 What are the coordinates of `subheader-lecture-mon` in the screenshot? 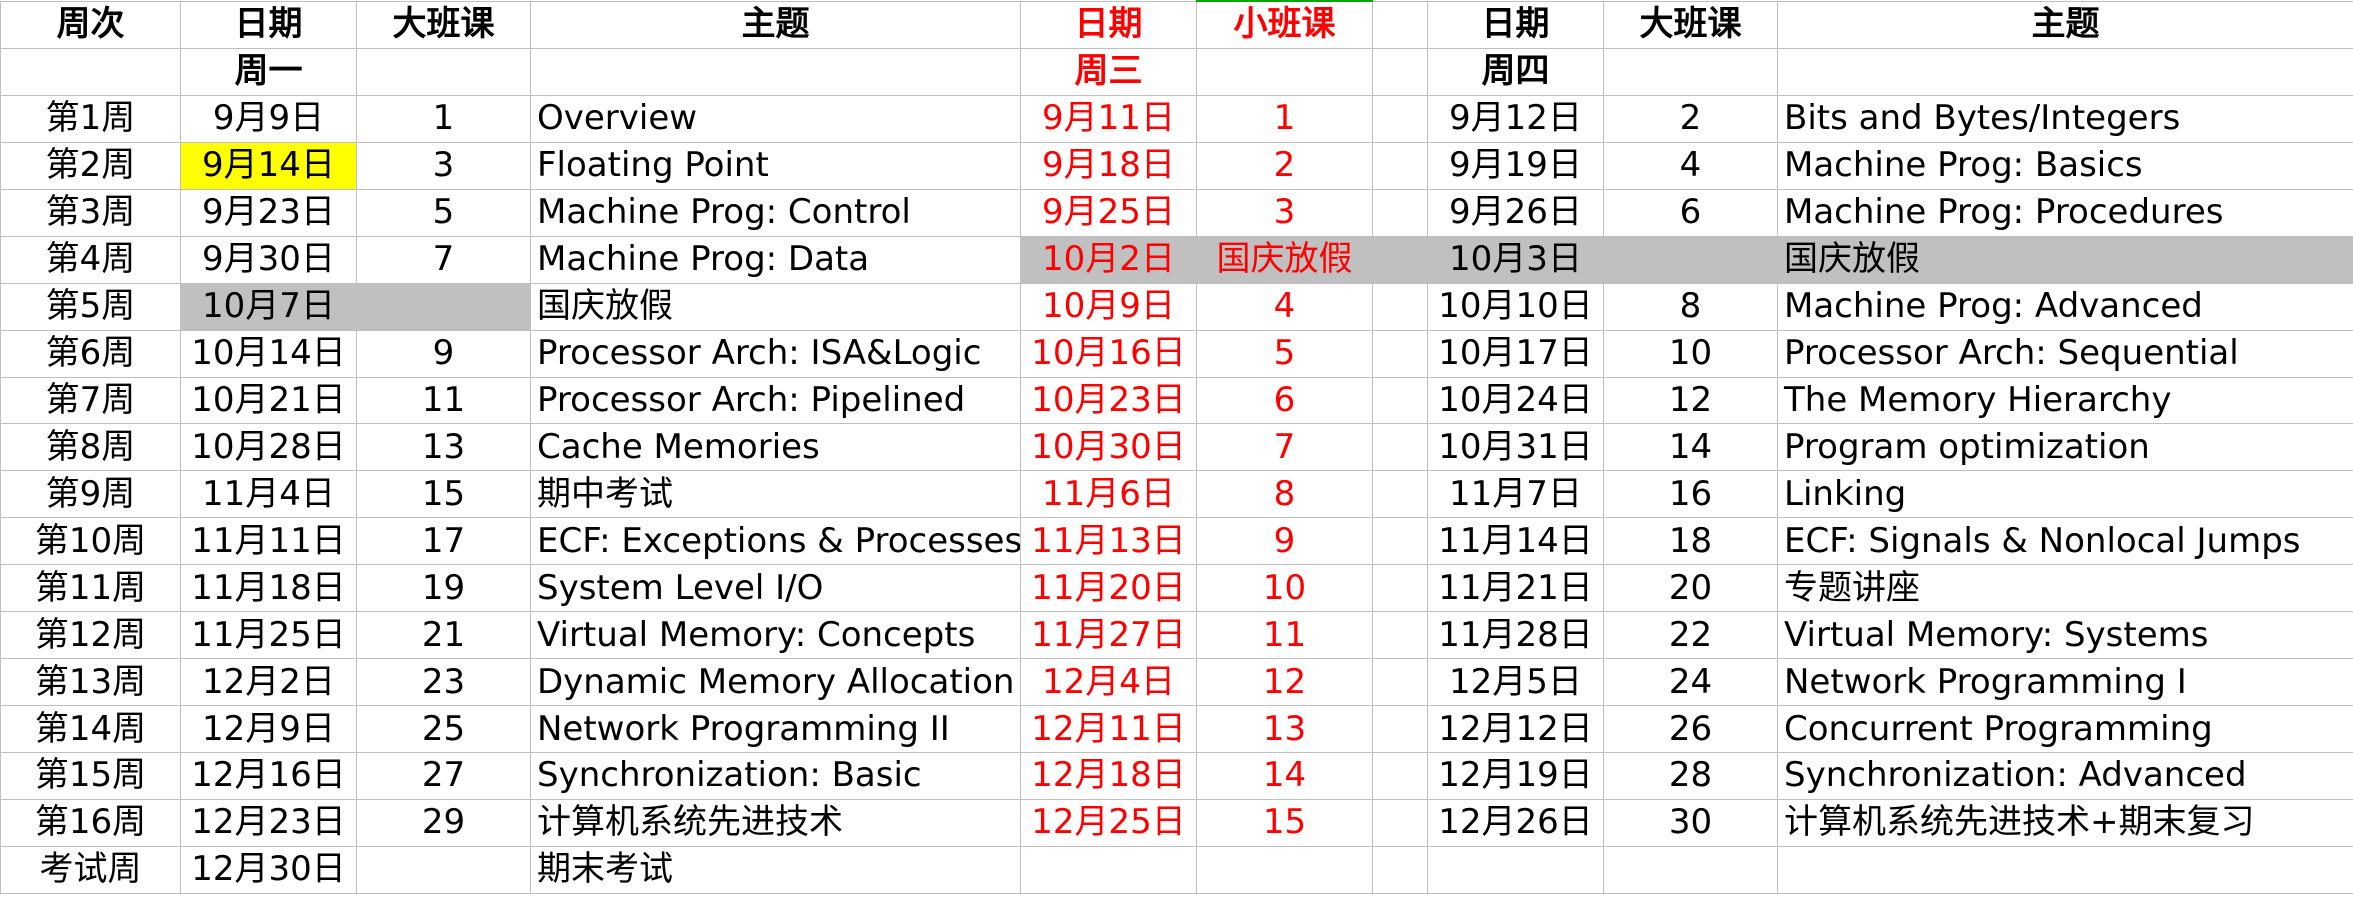 It's located at (443, 71).